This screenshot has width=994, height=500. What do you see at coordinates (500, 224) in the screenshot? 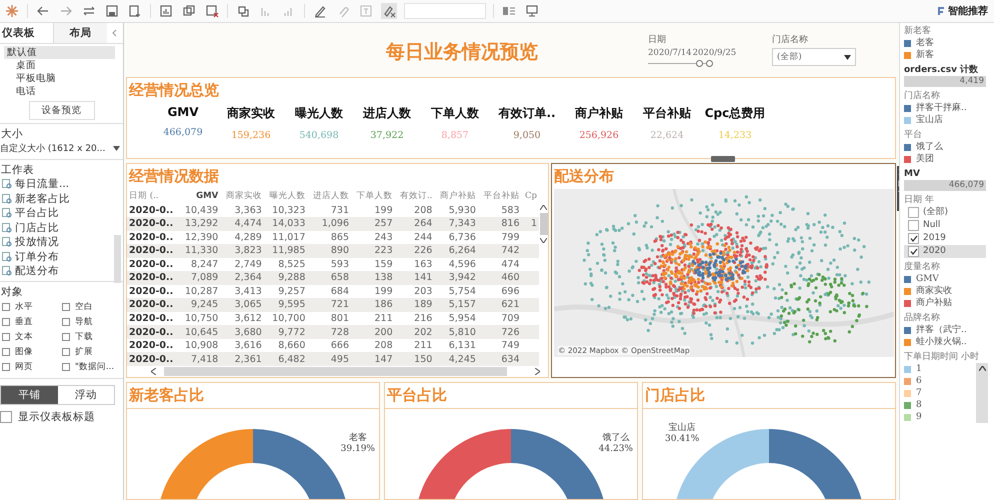
I see `table-cell: 816` at bounding box center [500, 224].